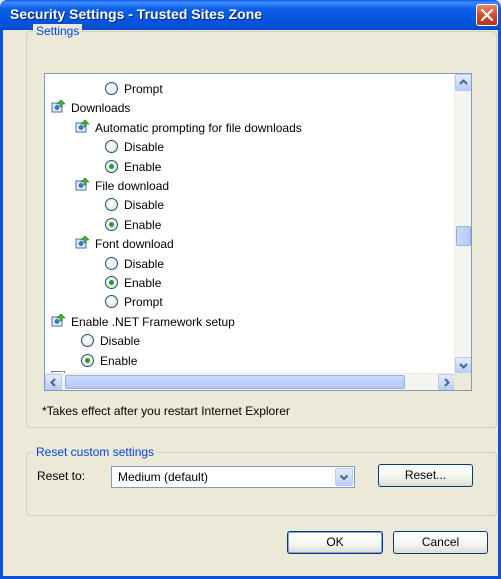  I want to click on setting-category: Downloads, so click(90, 108).